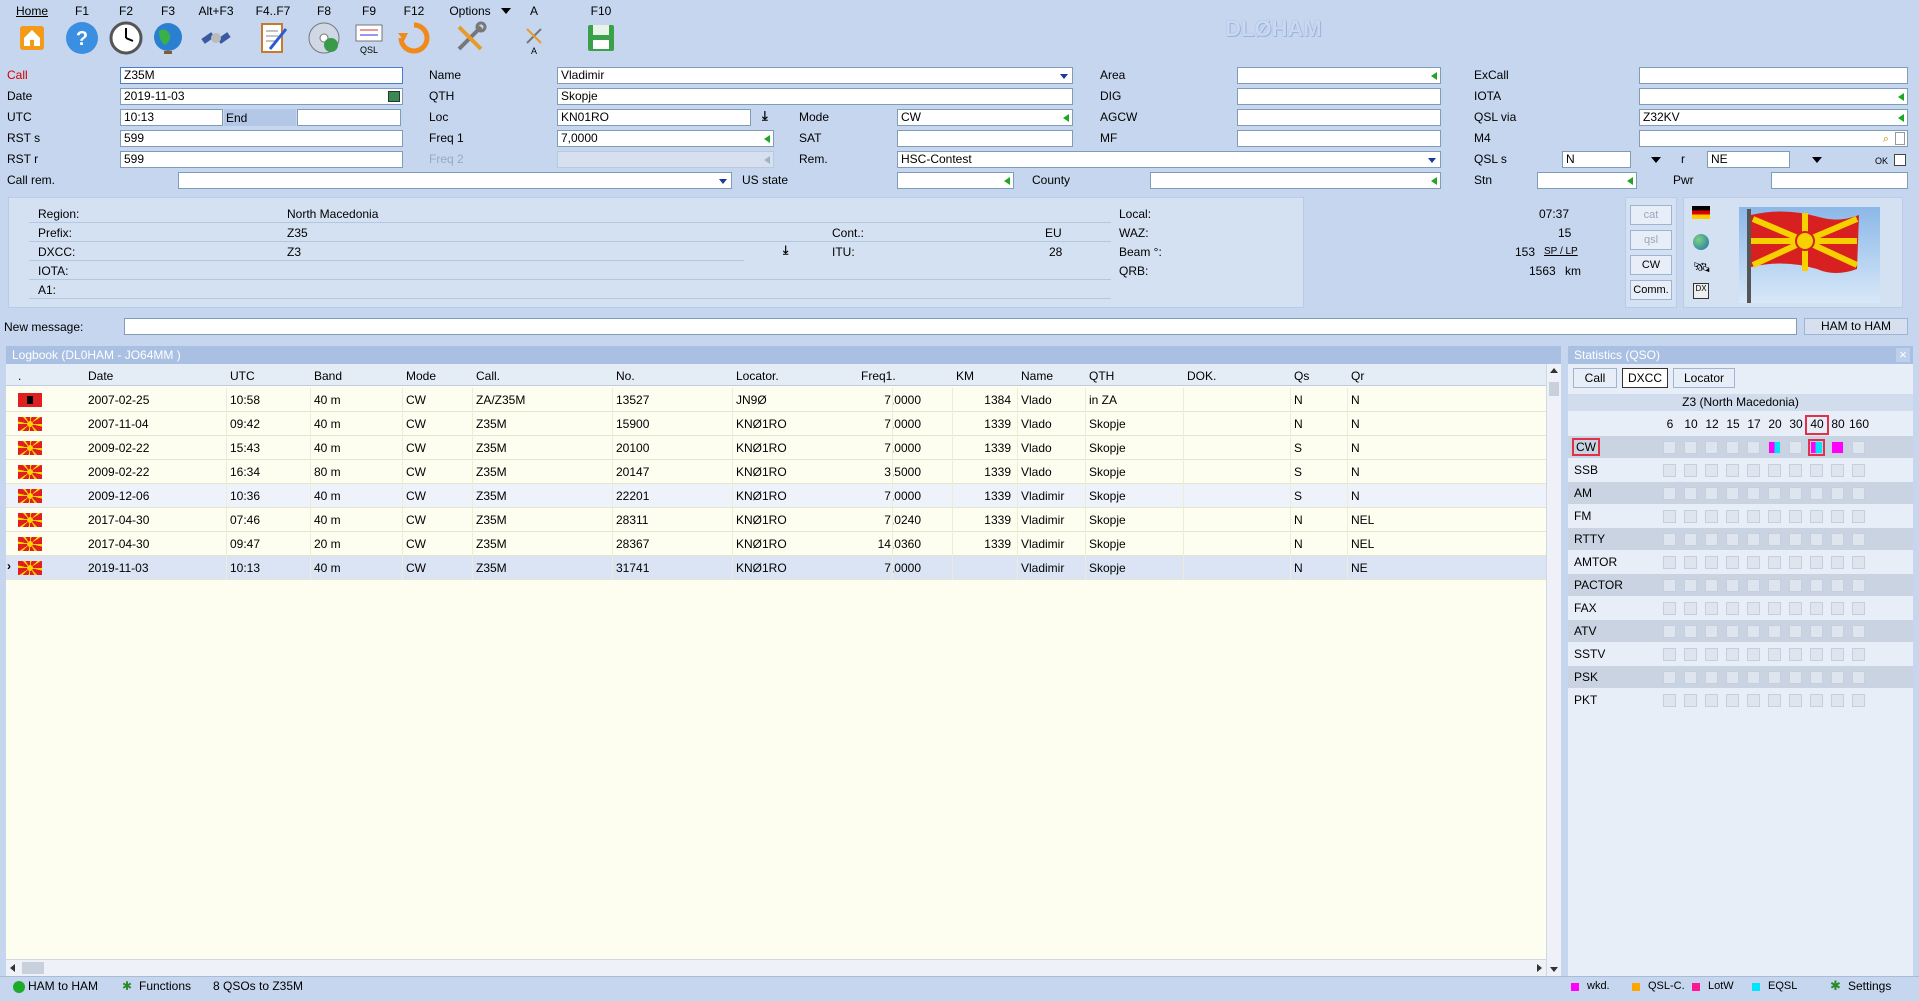  I want to click on comm-button: Comm., so click(1651, 290).